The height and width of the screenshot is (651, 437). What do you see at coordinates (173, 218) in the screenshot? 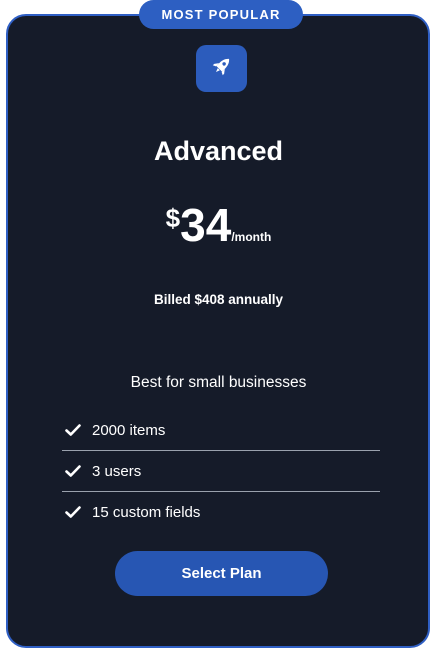
I see `price-currency: $` at bounding box center [173, 218].